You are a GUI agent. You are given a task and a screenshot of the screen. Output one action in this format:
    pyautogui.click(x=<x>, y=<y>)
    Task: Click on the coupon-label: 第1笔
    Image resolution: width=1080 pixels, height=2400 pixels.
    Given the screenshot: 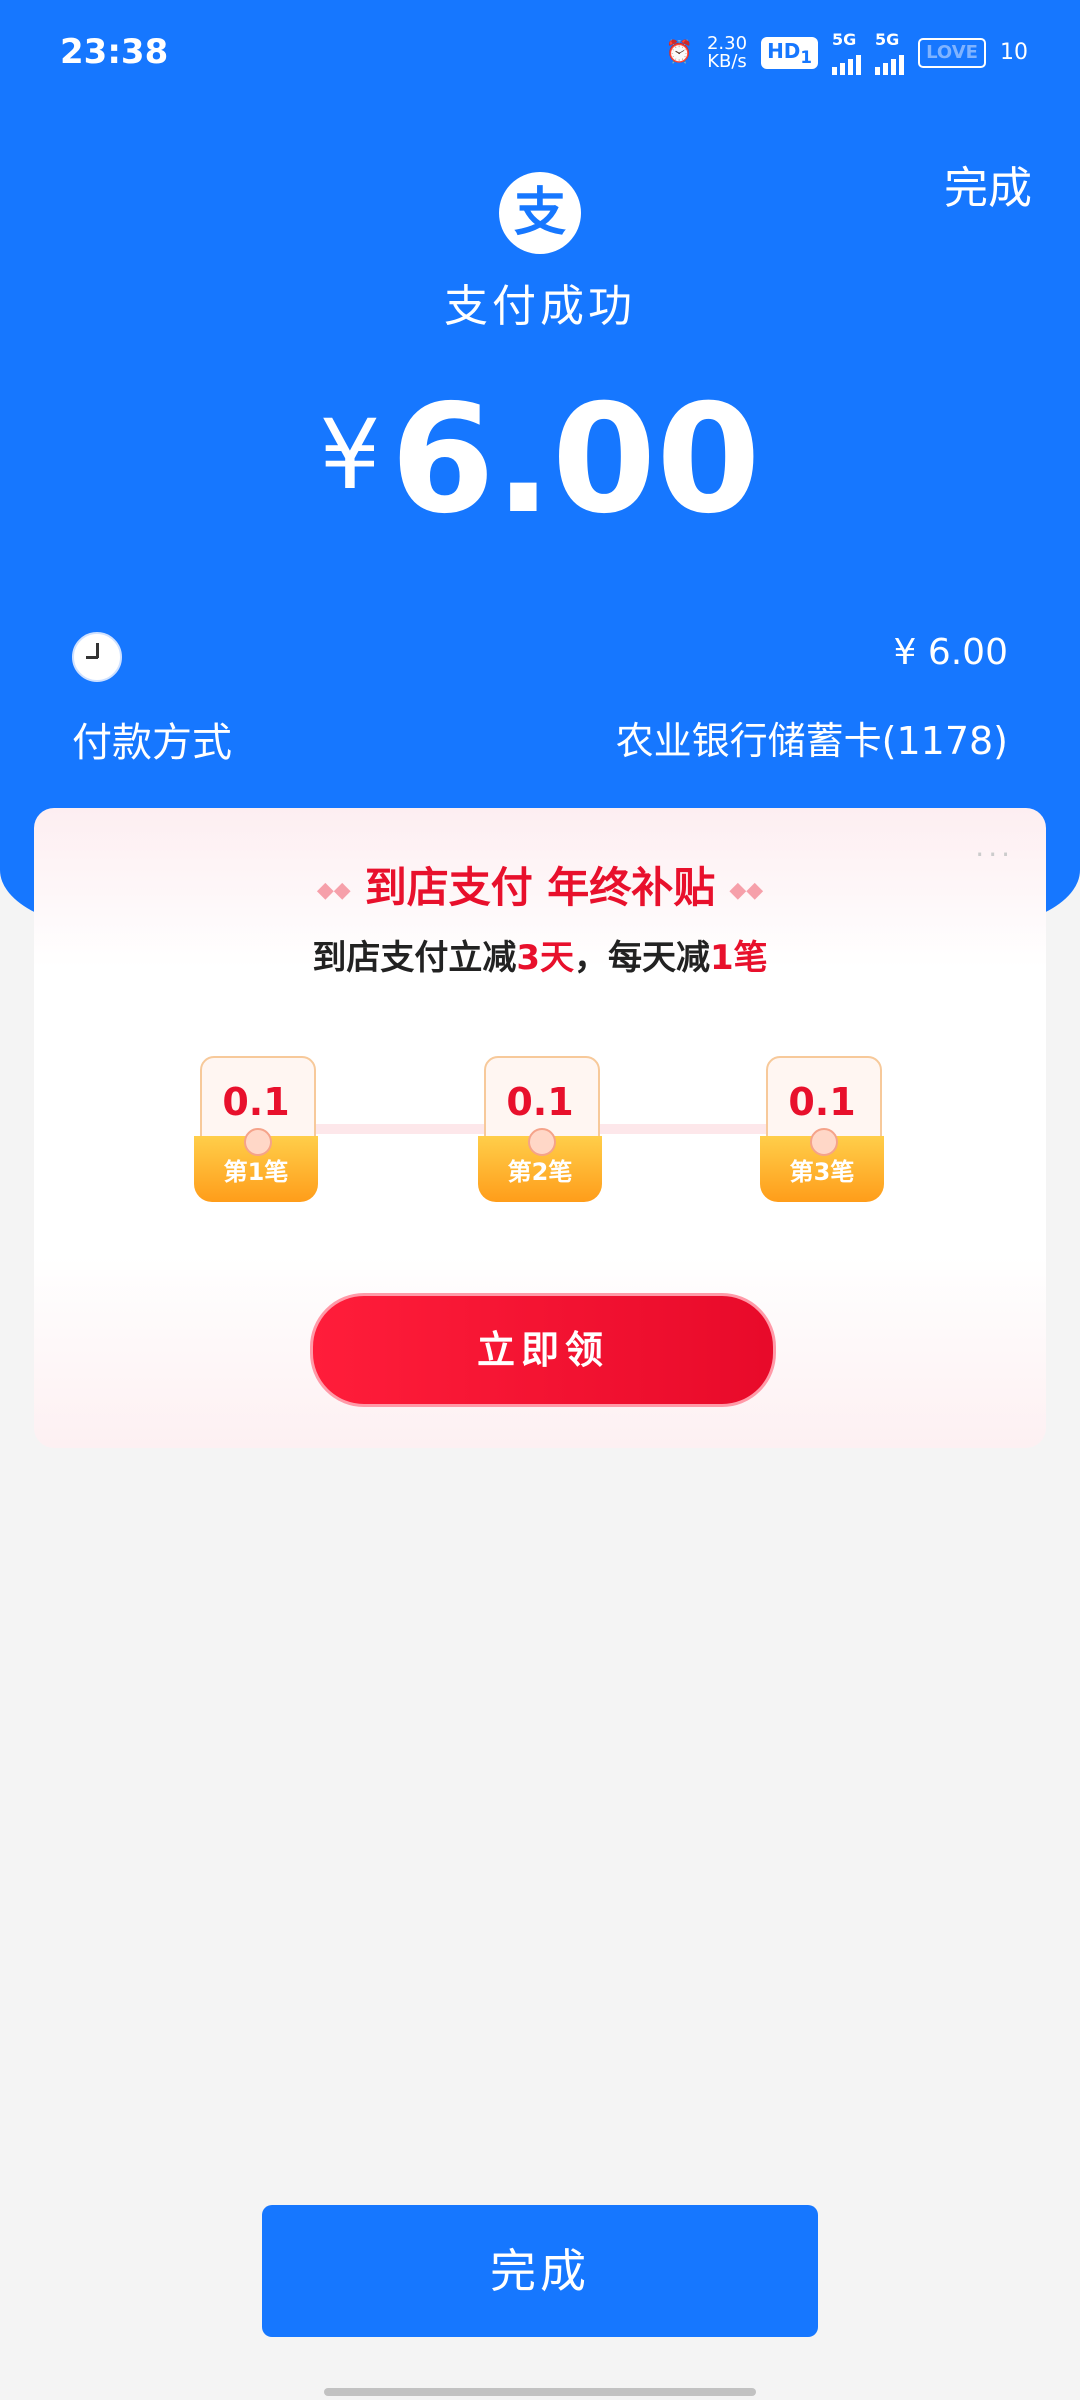 What is the action you would take?
    pyautogui.click(x=256, y=1172)
    